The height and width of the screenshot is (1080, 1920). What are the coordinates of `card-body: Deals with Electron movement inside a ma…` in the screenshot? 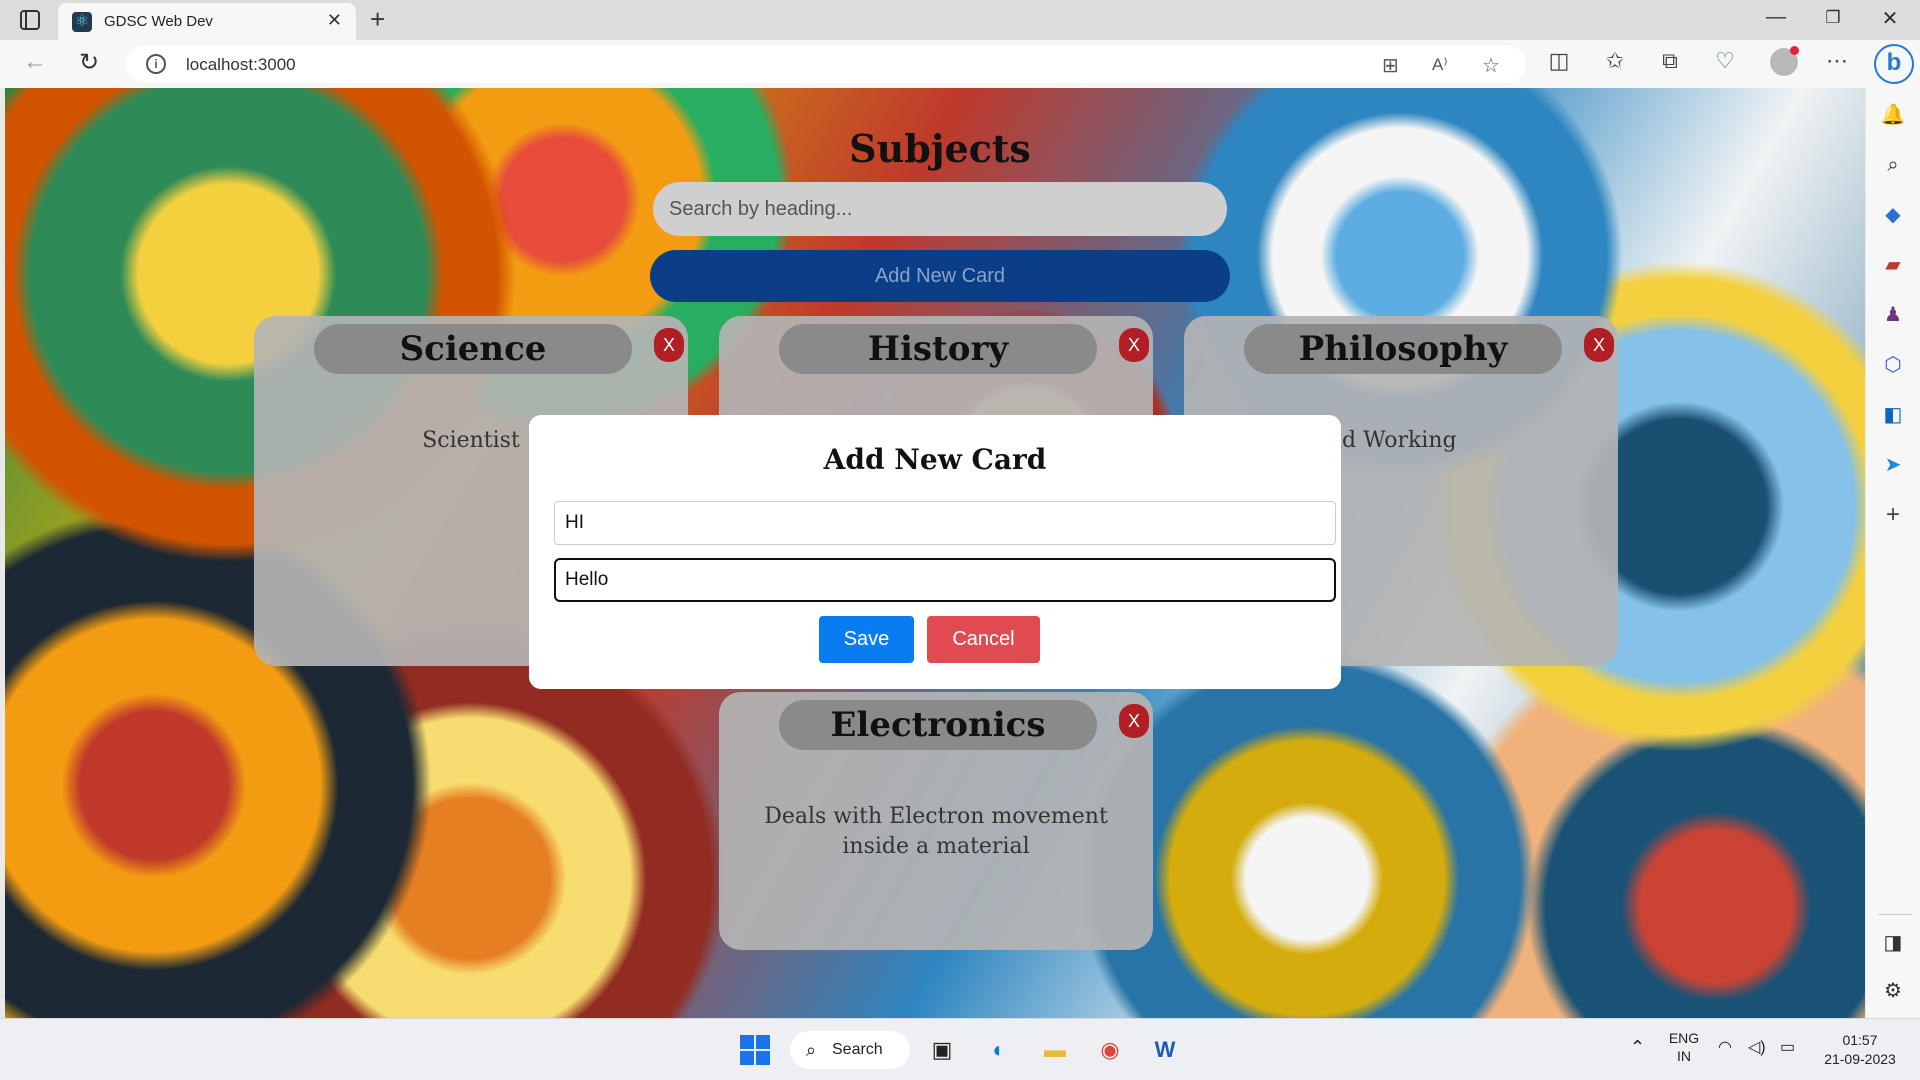 It's located at (936, 831).